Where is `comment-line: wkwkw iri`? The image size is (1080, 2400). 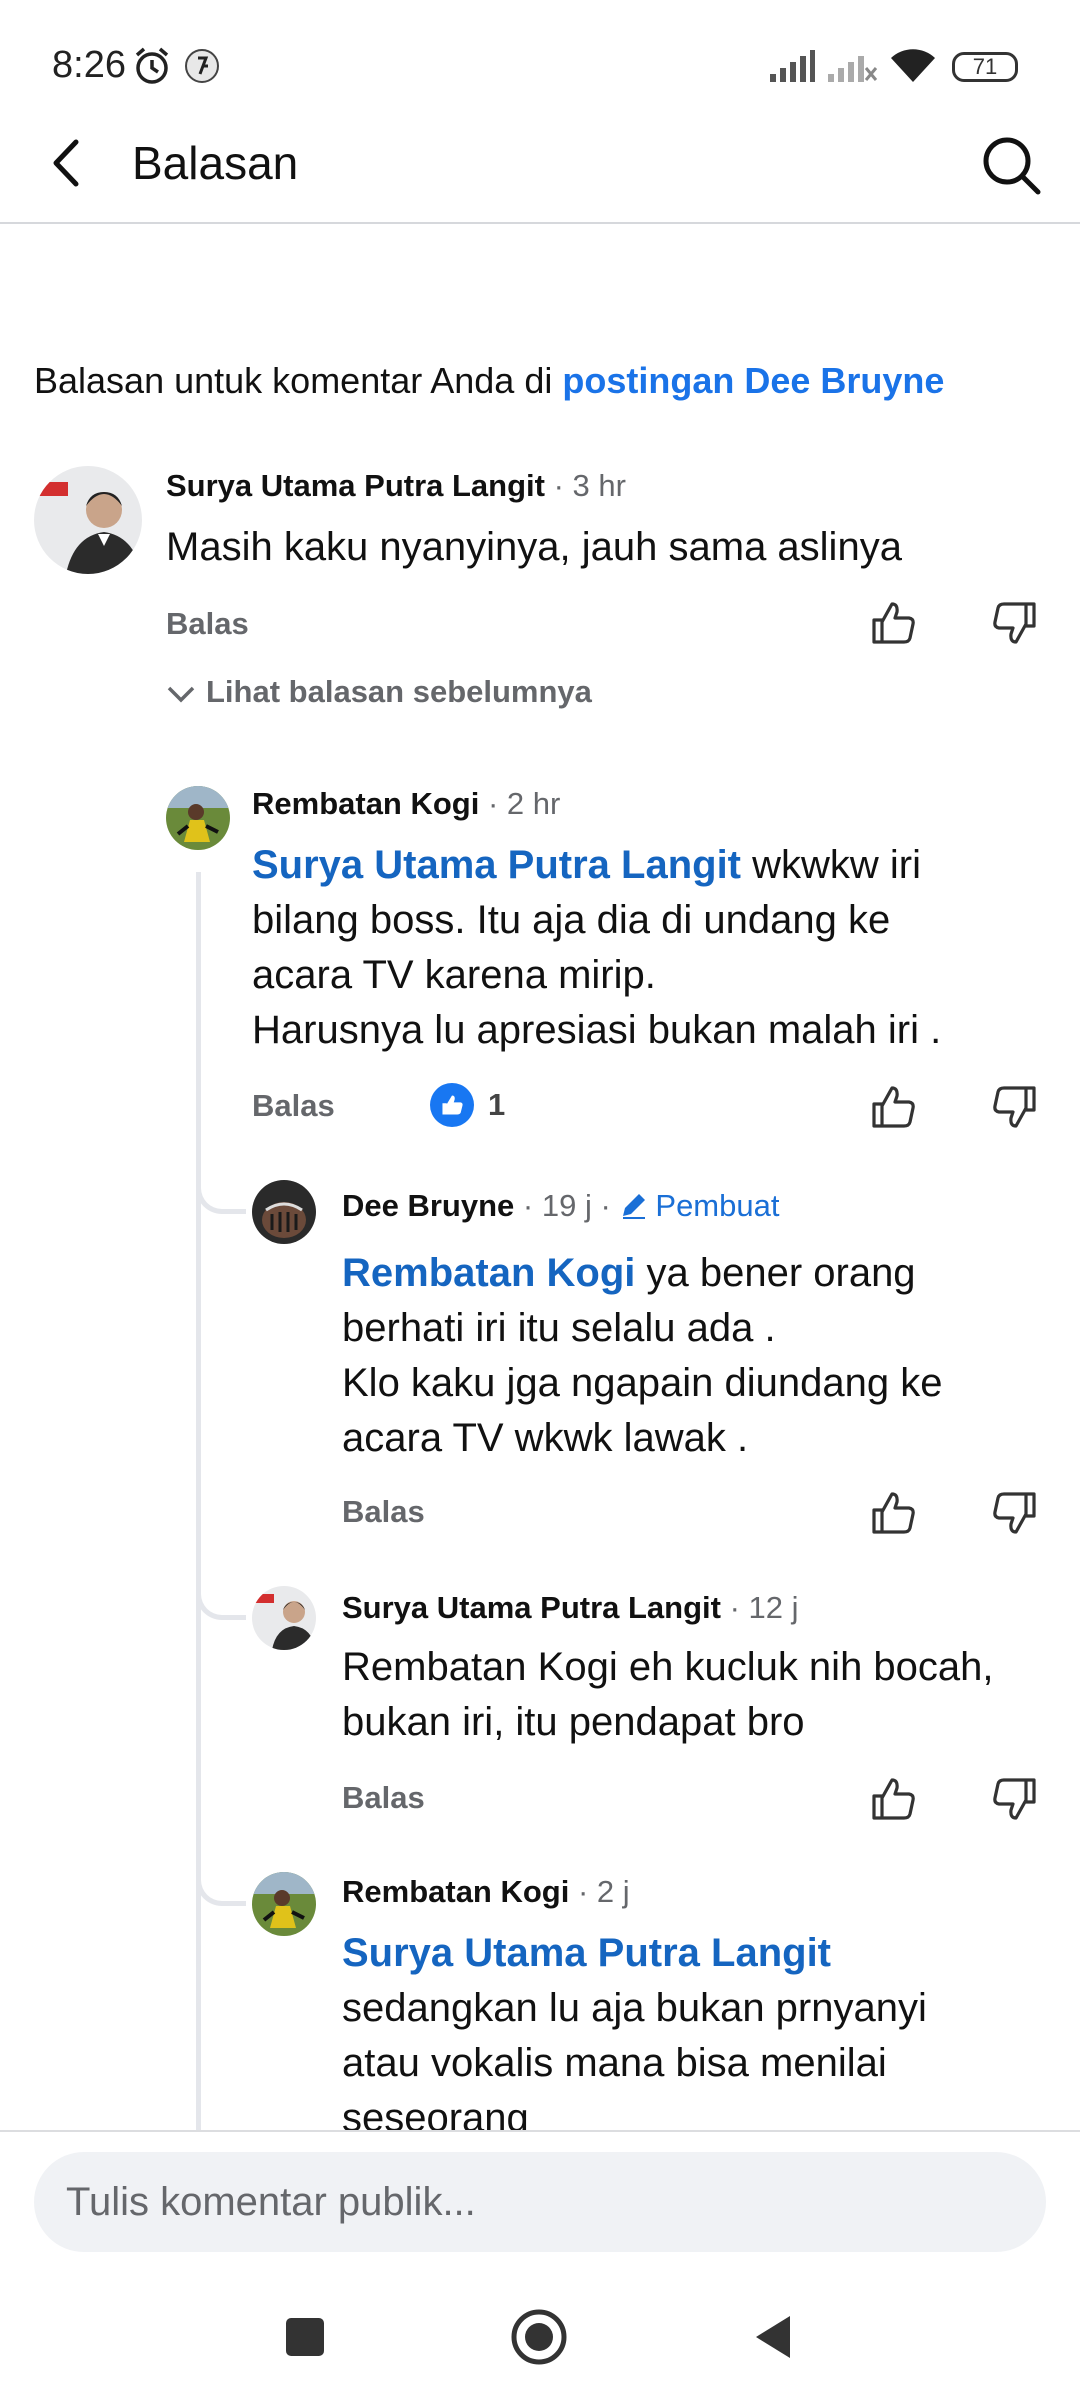
comment-line: wkwkw iri is located at coordinates (831, 865).